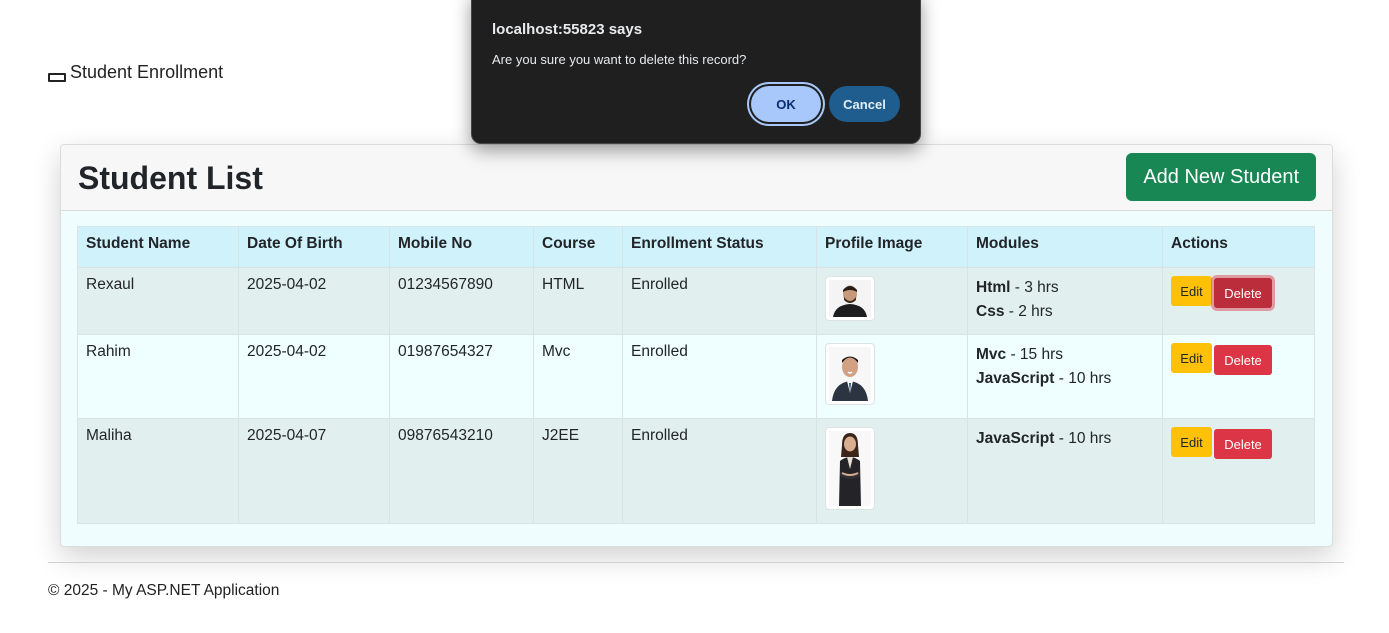 The height and width of the screenshot is (633, 1389). What do you see at coordinates (314, 247) in the screenshot?
I see `header-date-of-birth: Date Of Birth` at bounding box center [314, 247].